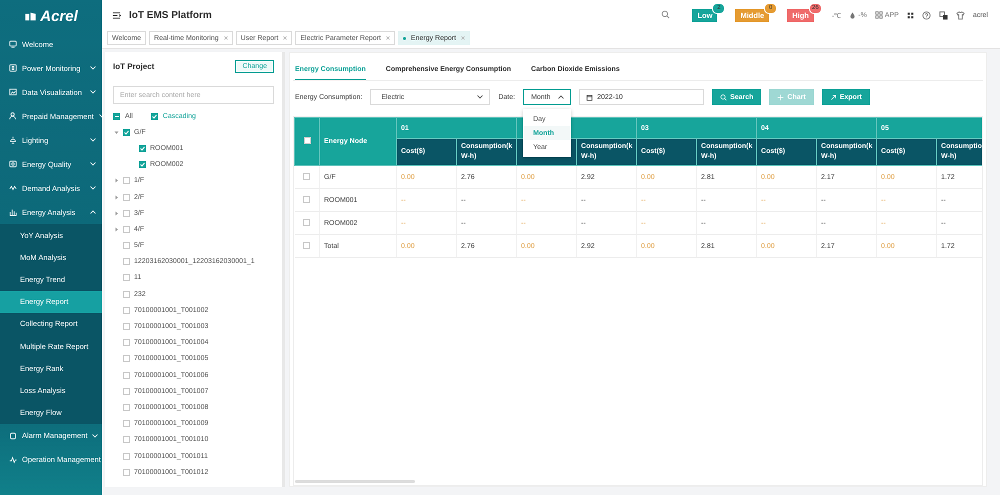 Image resolution: width=1000 pixels, height=495 pixels. Describe the element at coordinates (355, 481) in the screenshot. I see `scrollbar` at that location.